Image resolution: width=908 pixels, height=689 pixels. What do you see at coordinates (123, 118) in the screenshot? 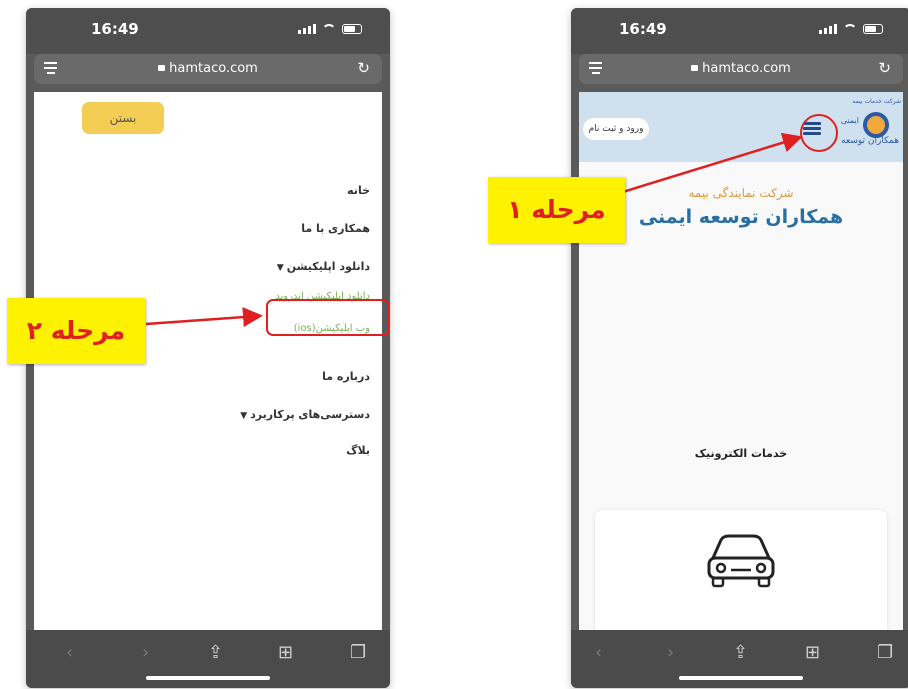
I see `close-menu-button: بستن` at bounding box center [123, 118].